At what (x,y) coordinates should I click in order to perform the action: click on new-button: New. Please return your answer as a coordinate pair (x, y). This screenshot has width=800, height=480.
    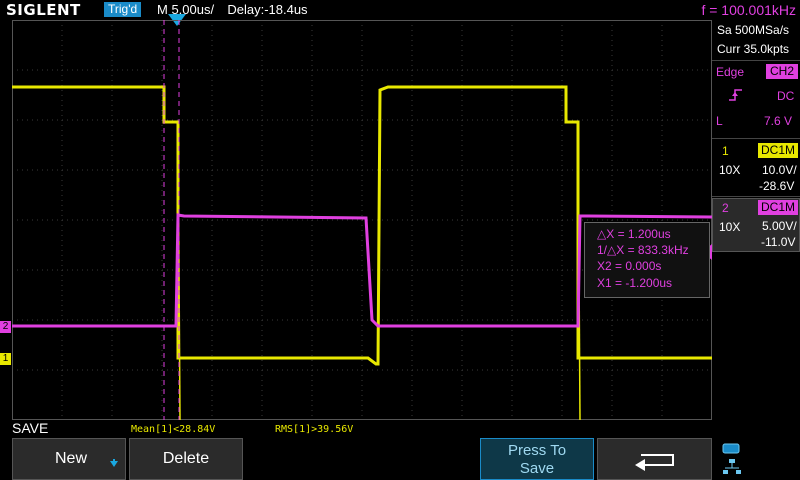
    Looking at the image, I should click on (69, 459).